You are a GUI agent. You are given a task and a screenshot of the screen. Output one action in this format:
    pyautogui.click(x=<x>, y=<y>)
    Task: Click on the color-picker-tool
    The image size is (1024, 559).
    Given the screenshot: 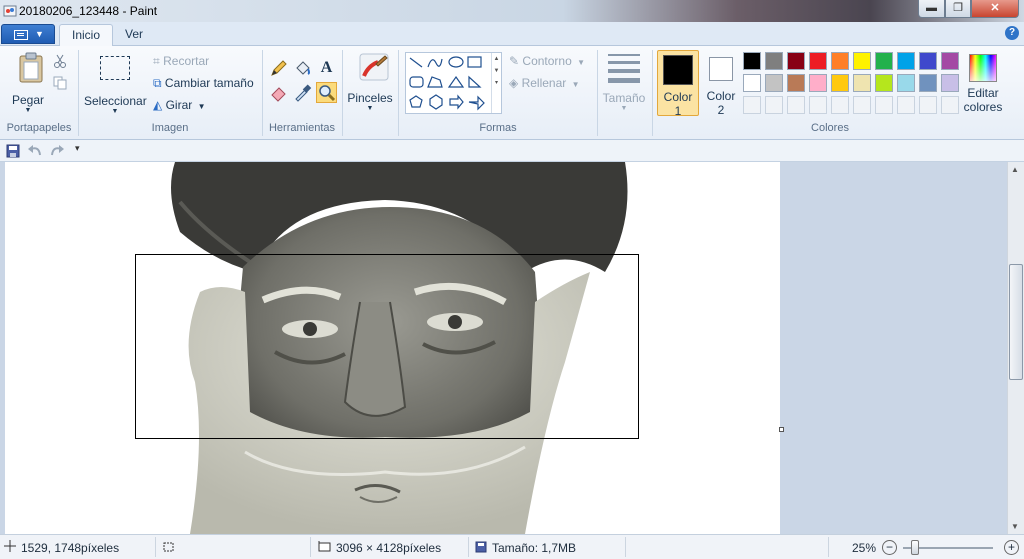 What is the action you would take?
    pyautogui.click(x=302, y=92)
    